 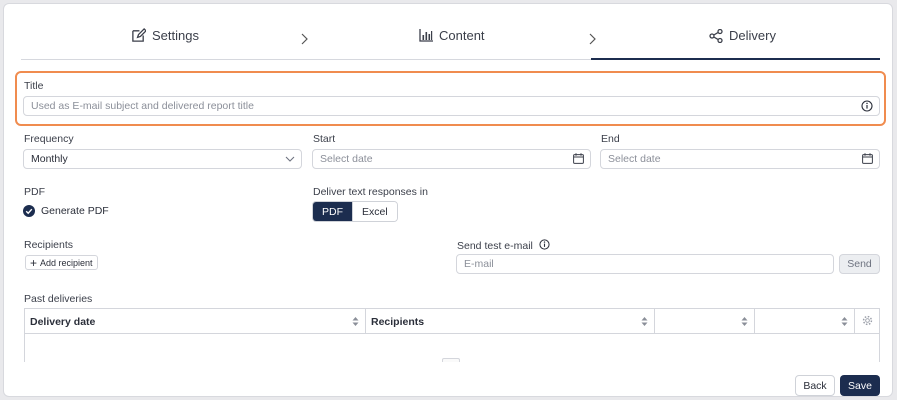 What do you see at coordinates (346, 159) in the screenshot?
I see `start-placeholder: Select date` at bounding box center [346, 159].